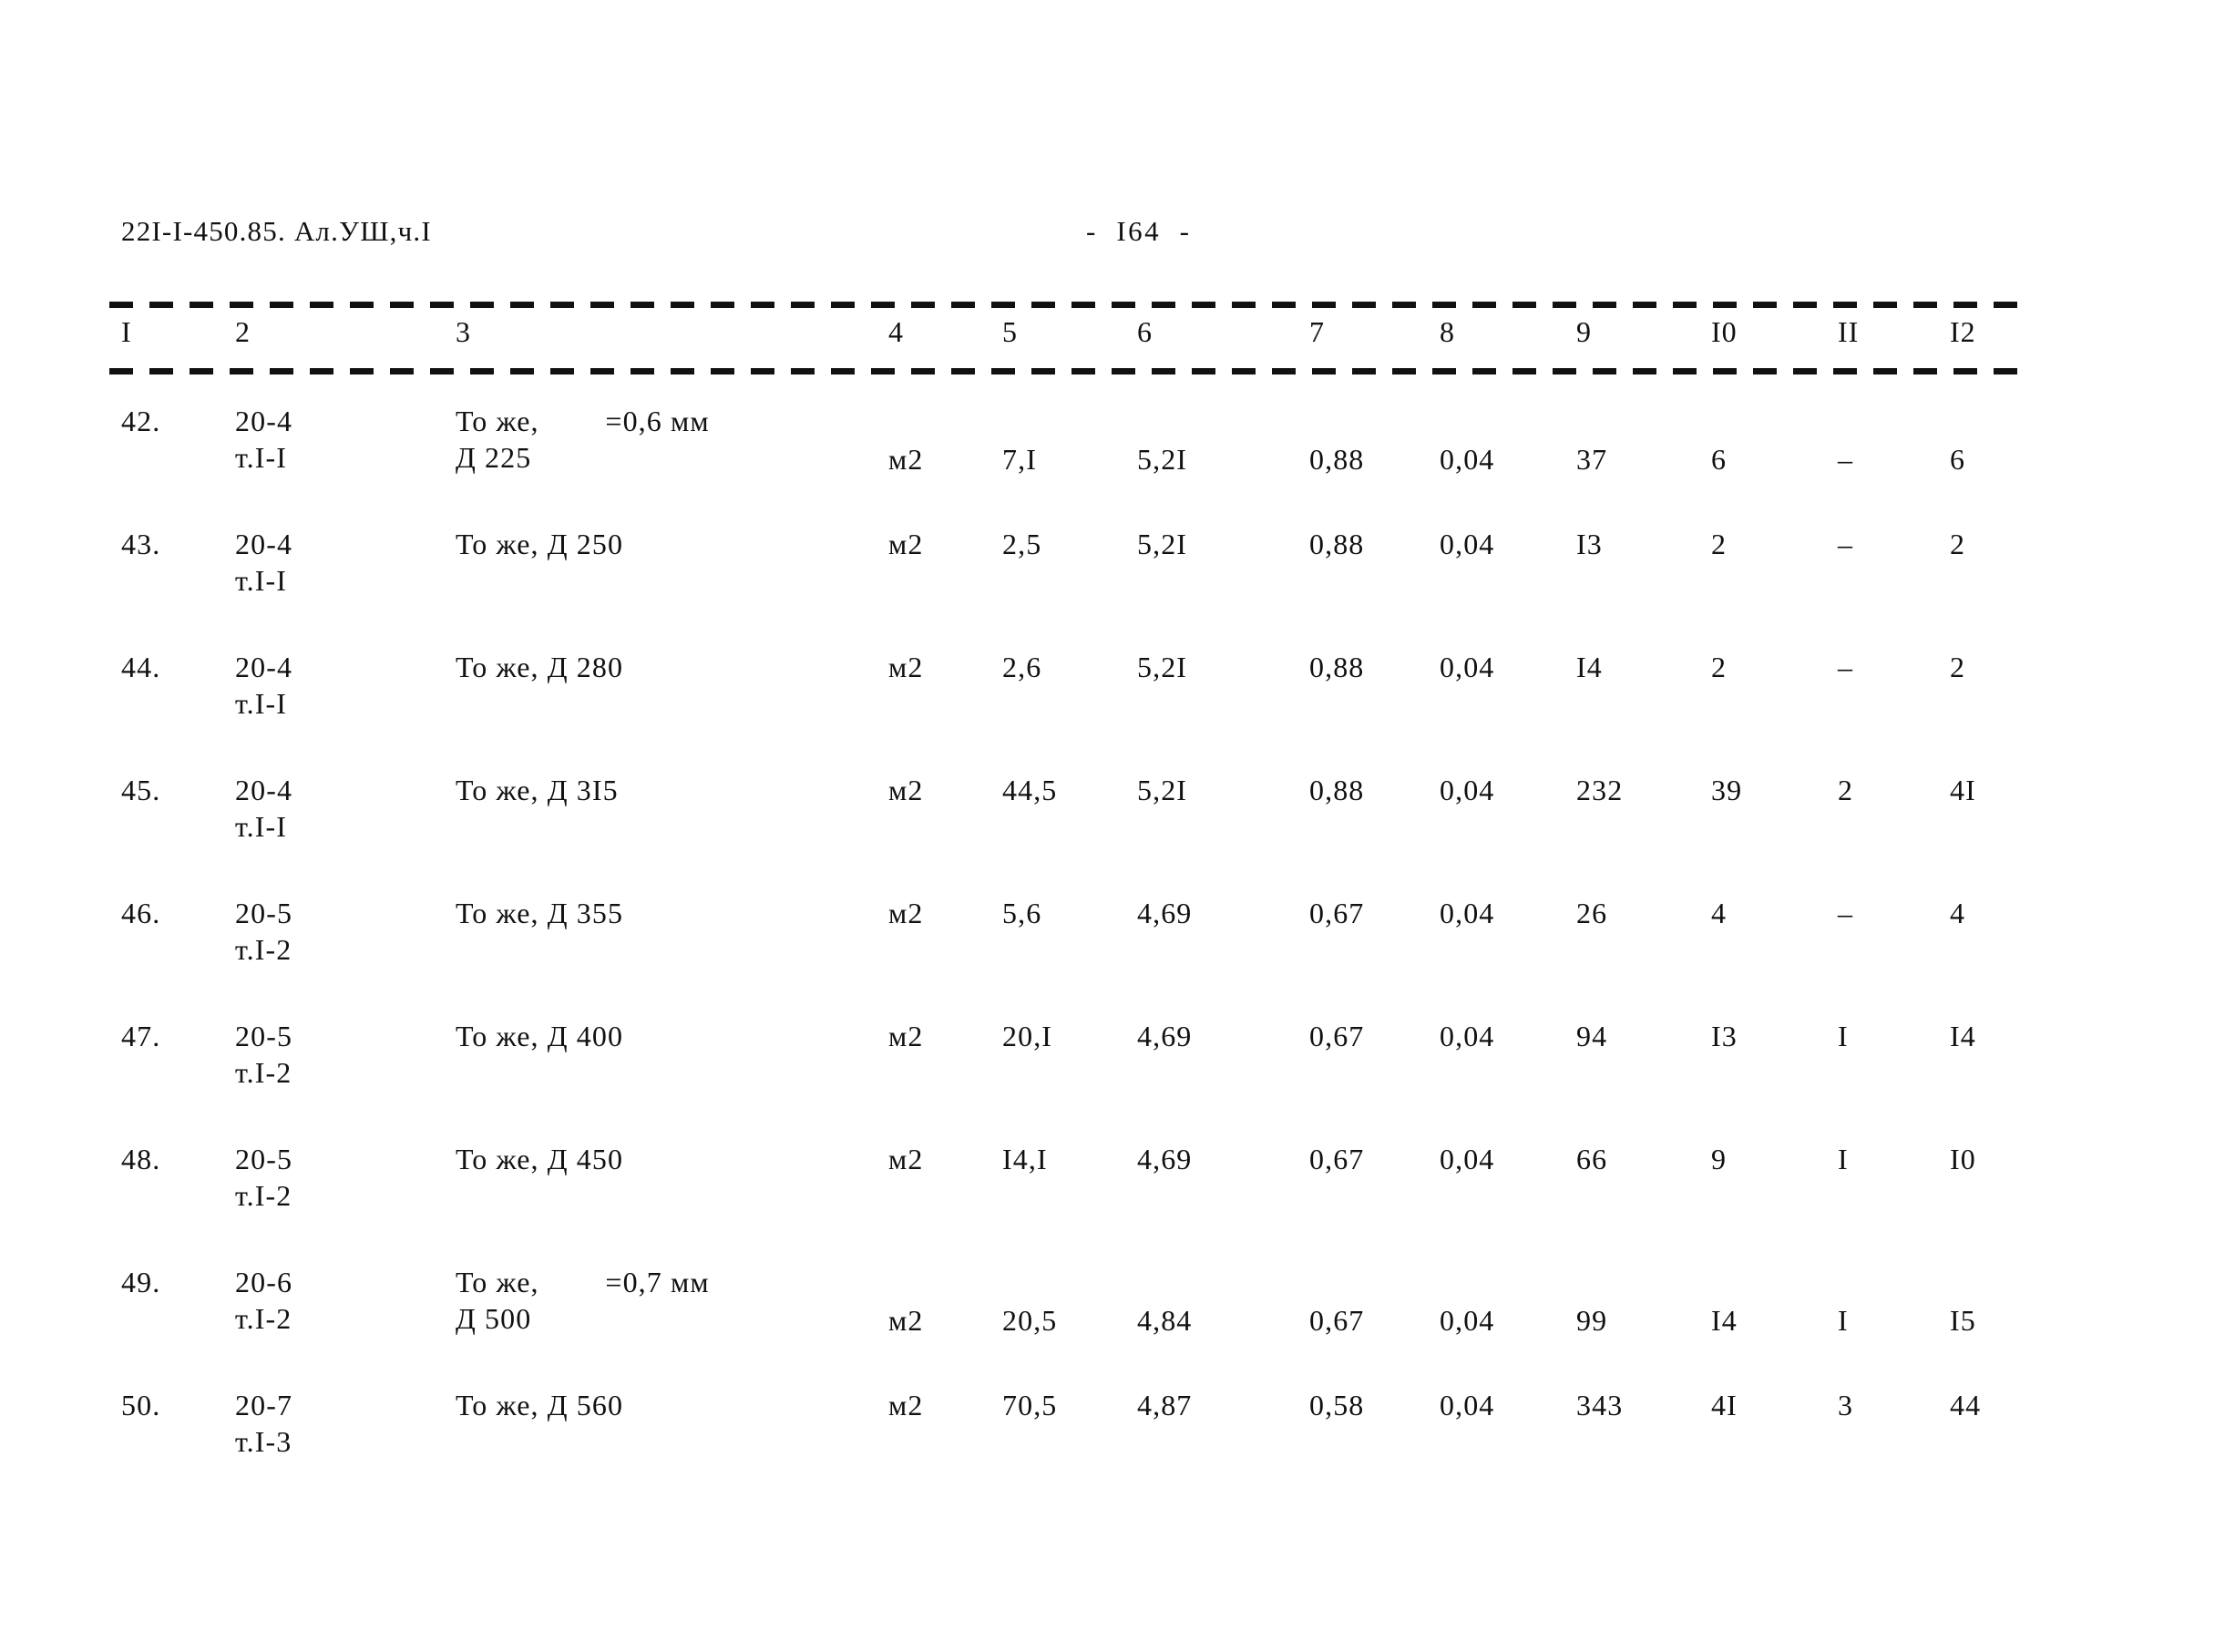  Describe the element at coordinates (1724, 1320) in the screenshot. I see `row-value-10: I4` at that location.